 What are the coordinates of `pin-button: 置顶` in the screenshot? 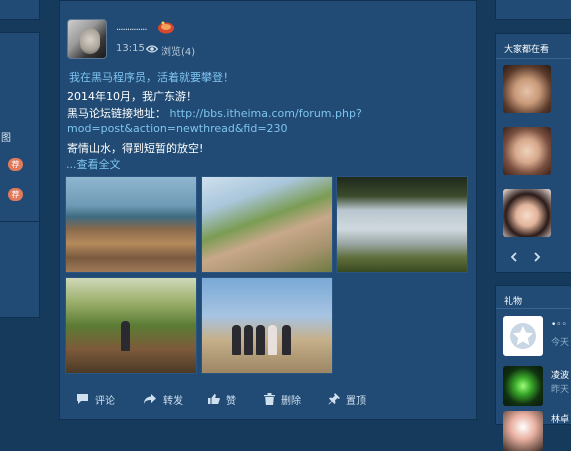 It's located at (347, 399).